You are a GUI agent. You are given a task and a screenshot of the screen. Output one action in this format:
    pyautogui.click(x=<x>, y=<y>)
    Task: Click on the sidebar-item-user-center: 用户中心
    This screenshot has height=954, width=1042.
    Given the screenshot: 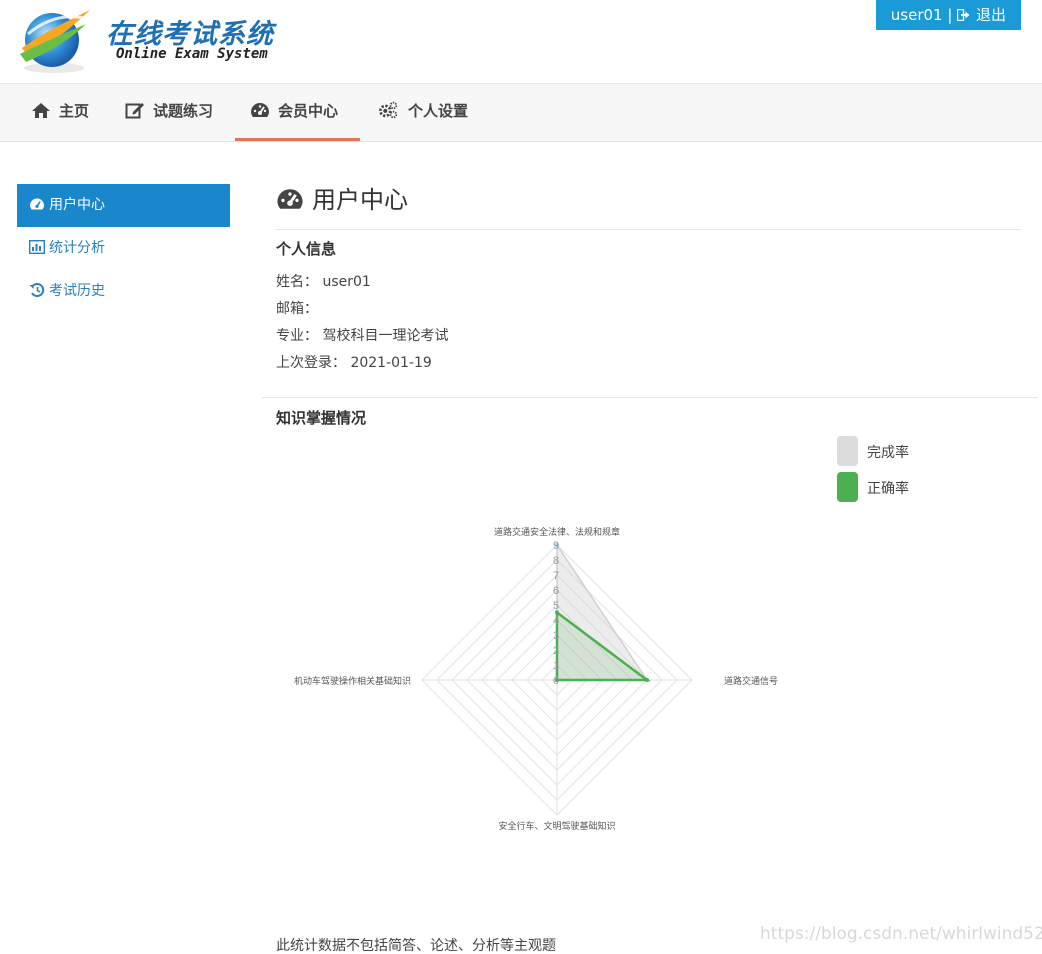 What is the action you would take?
    pyautogui.click(x=123, y=205)
    